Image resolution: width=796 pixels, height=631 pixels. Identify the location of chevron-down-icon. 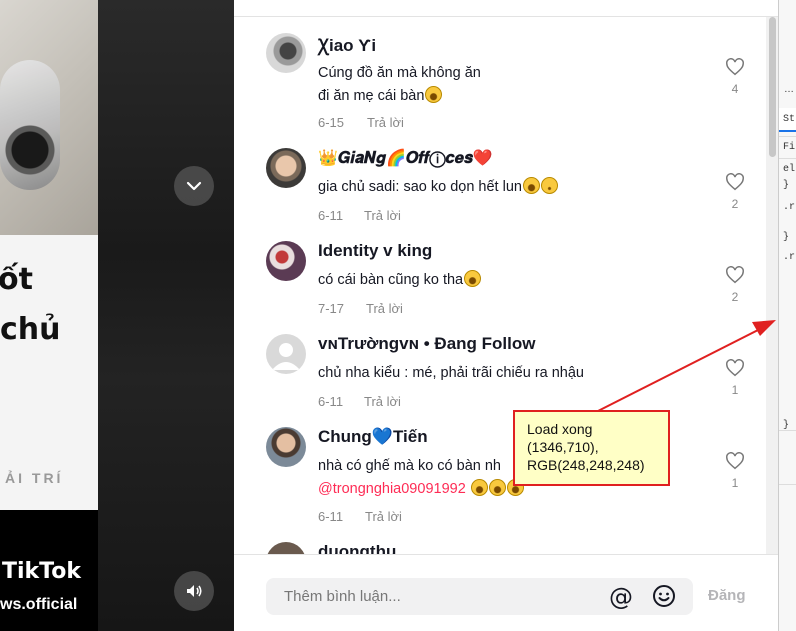
(194, 186).